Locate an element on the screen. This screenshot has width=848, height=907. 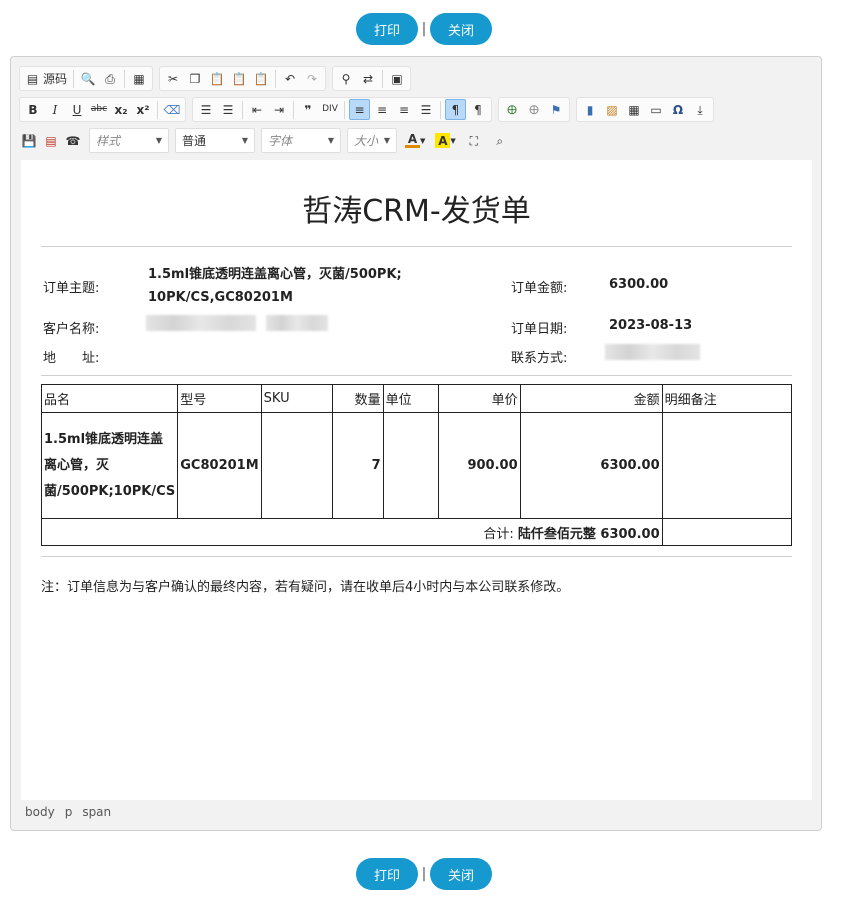
templates-button: ▦ is located at coordinates (139, 78).